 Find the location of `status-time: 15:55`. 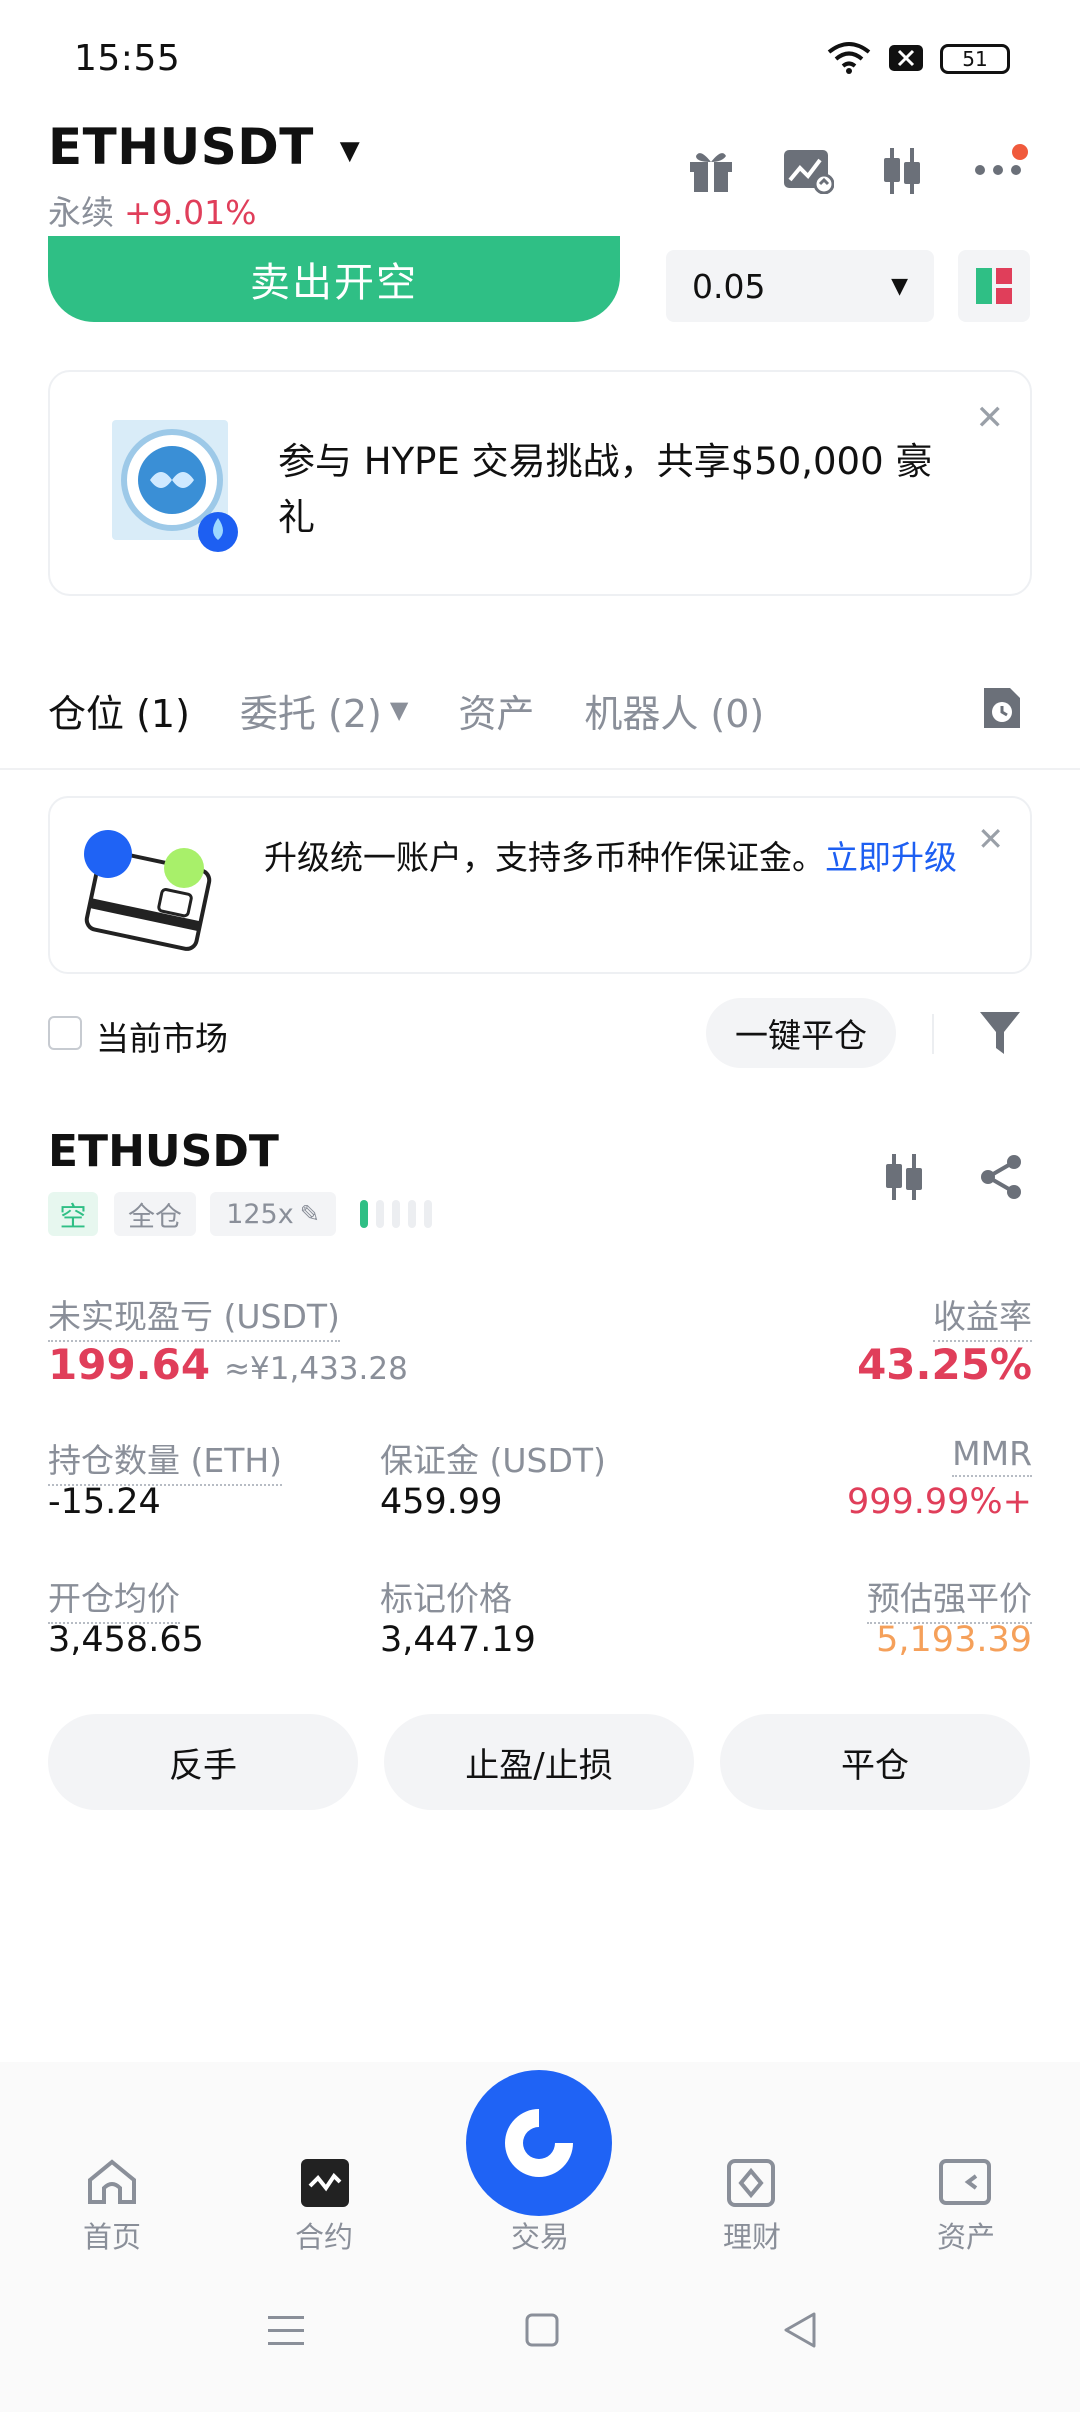

status-time: 15:55 is located at coordinates (127, 58).